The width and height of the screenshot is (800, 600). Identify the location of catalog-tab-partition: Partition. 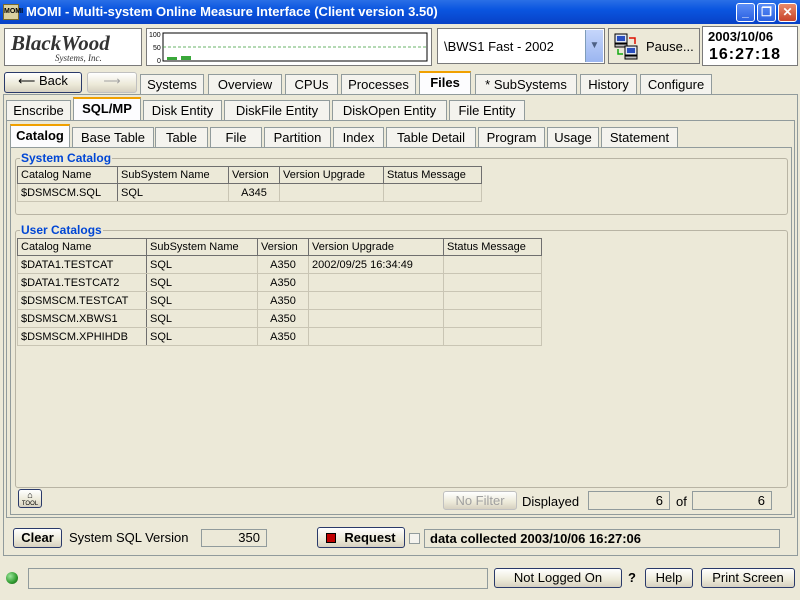
(297, 137).